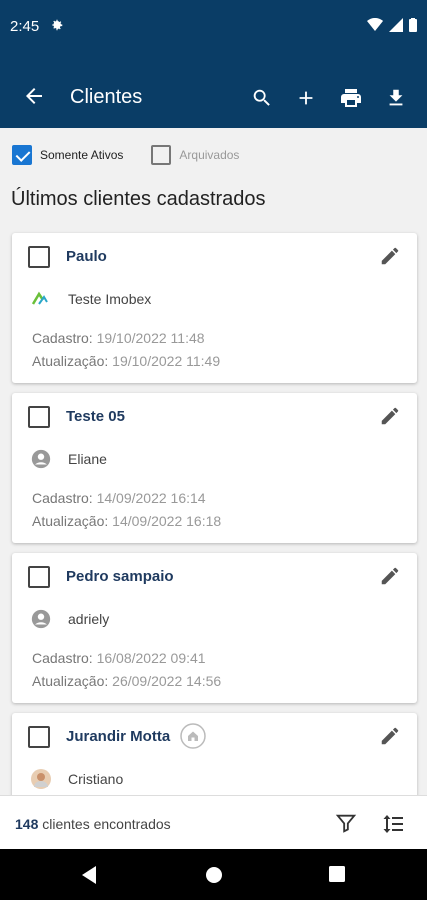 The width and height of the screenshot is (427, 900). Describe the element at coordinates (337, 876) in the screenshot. I see `nav-recents-icon` at that location.